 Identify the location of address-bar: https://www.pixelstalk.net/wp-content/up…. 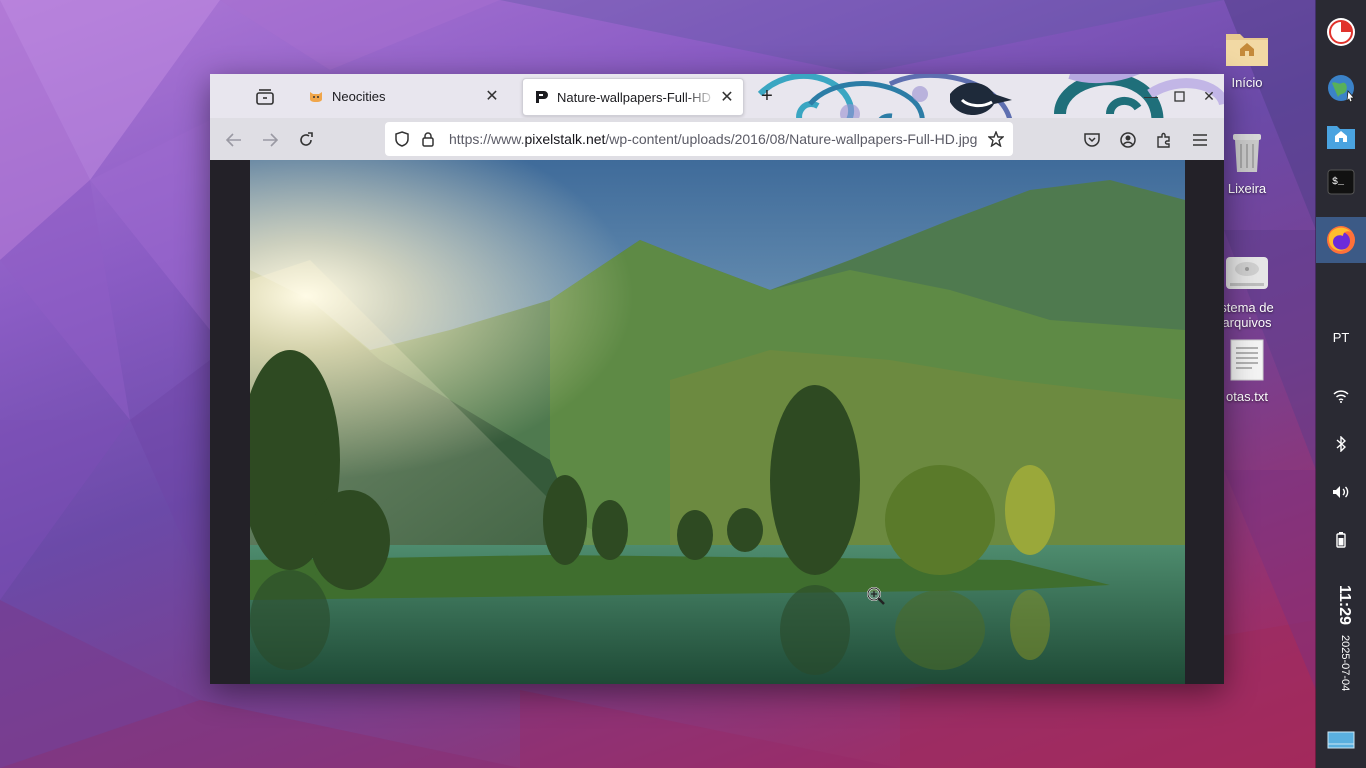
(699, 139).